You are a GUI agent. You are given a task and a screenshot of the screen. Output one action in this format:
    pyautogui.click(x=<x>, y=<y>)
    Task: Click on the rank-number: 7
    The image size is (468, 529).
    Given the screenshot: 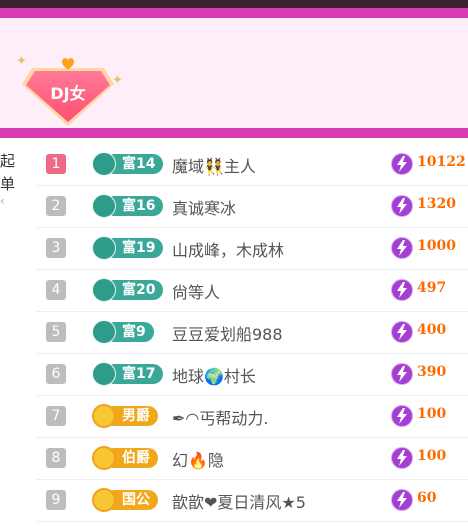 What is the action you would take?
    pyautogui.click(x=56, y=416)
    